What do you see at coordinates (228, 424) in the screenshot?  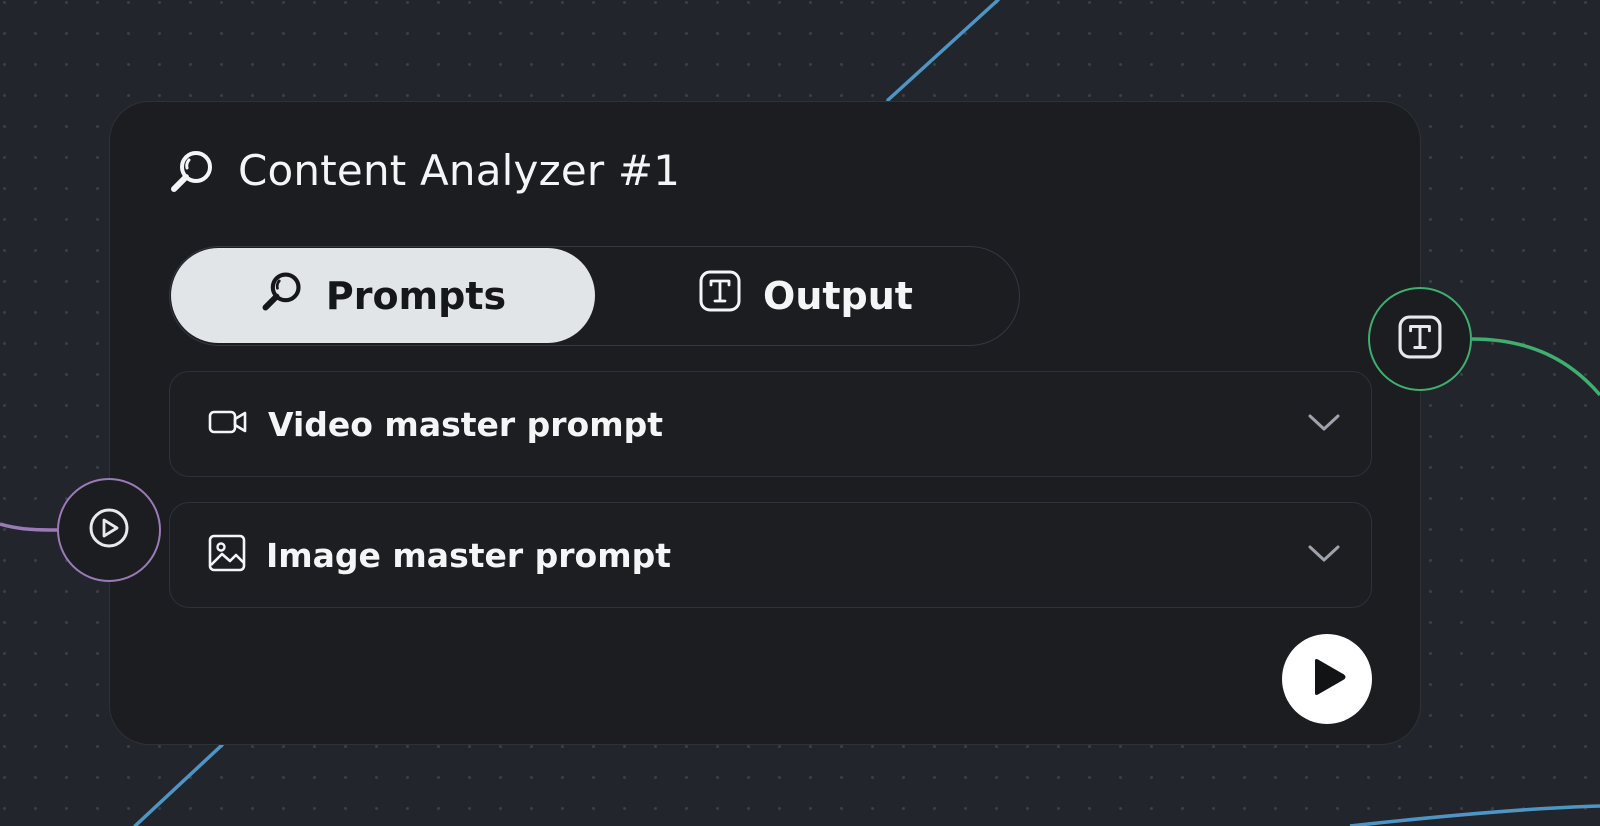 I see `video-camera-icon` at bounding box center [228, 424].